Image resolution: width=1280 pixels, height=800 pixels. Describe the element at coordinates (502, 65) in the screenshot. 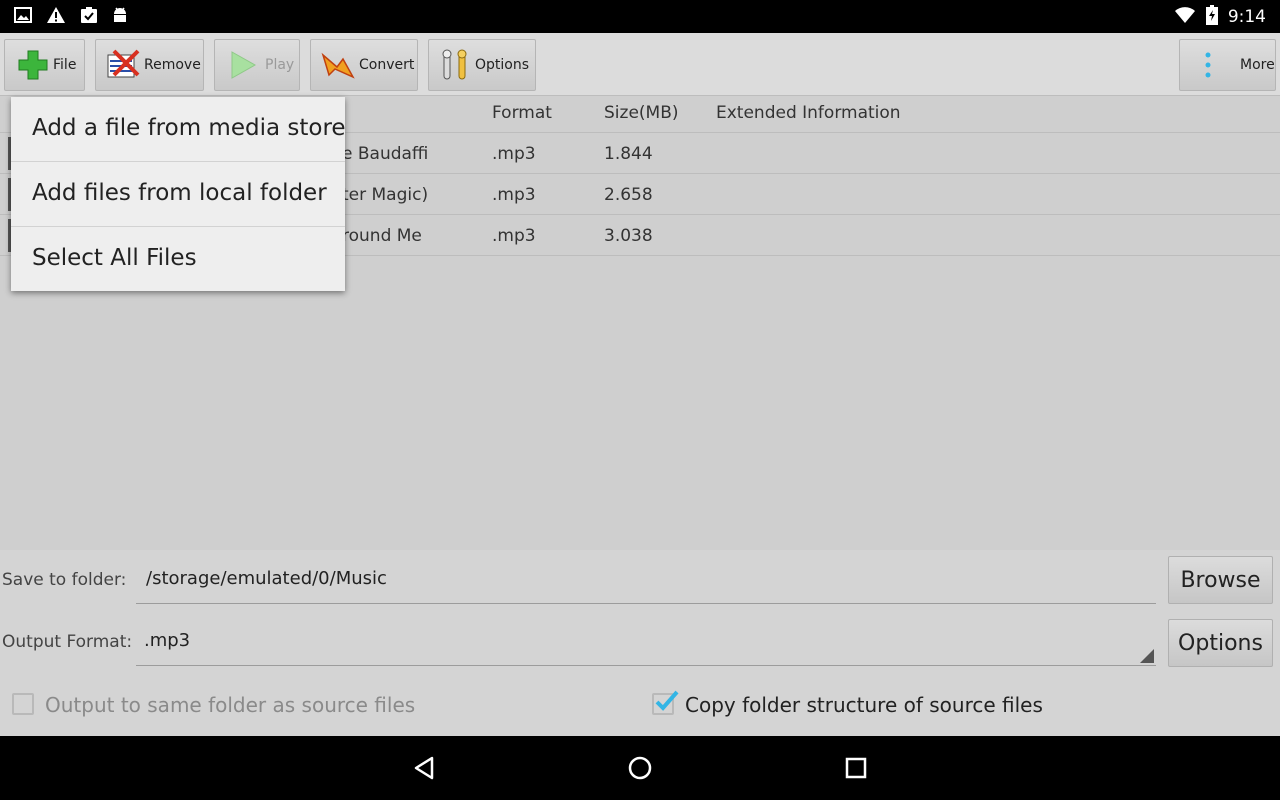

I see `options-toolbar-label: Options` at that location.